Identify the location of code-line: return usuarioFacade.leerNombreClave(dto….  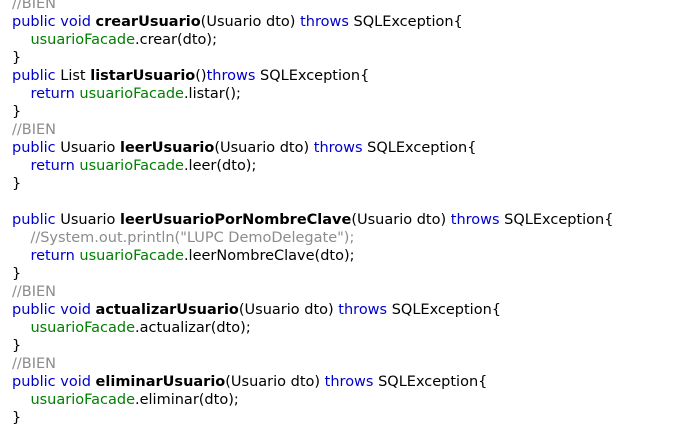
(312, 256).